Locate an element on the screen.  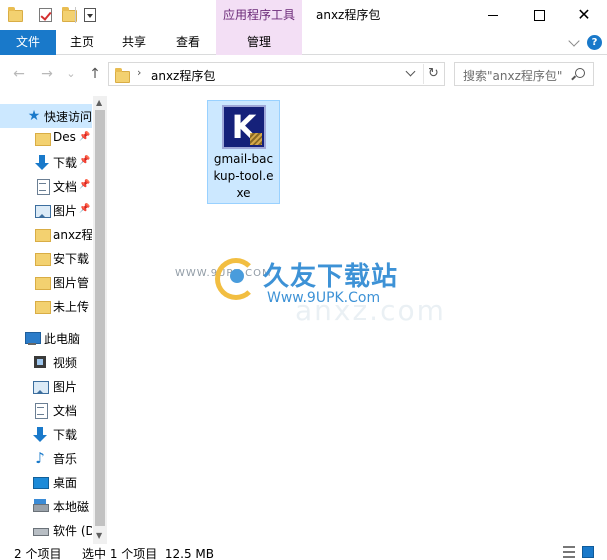
recent-locations-icon: ⌄ is located at coordinates (71, 74).